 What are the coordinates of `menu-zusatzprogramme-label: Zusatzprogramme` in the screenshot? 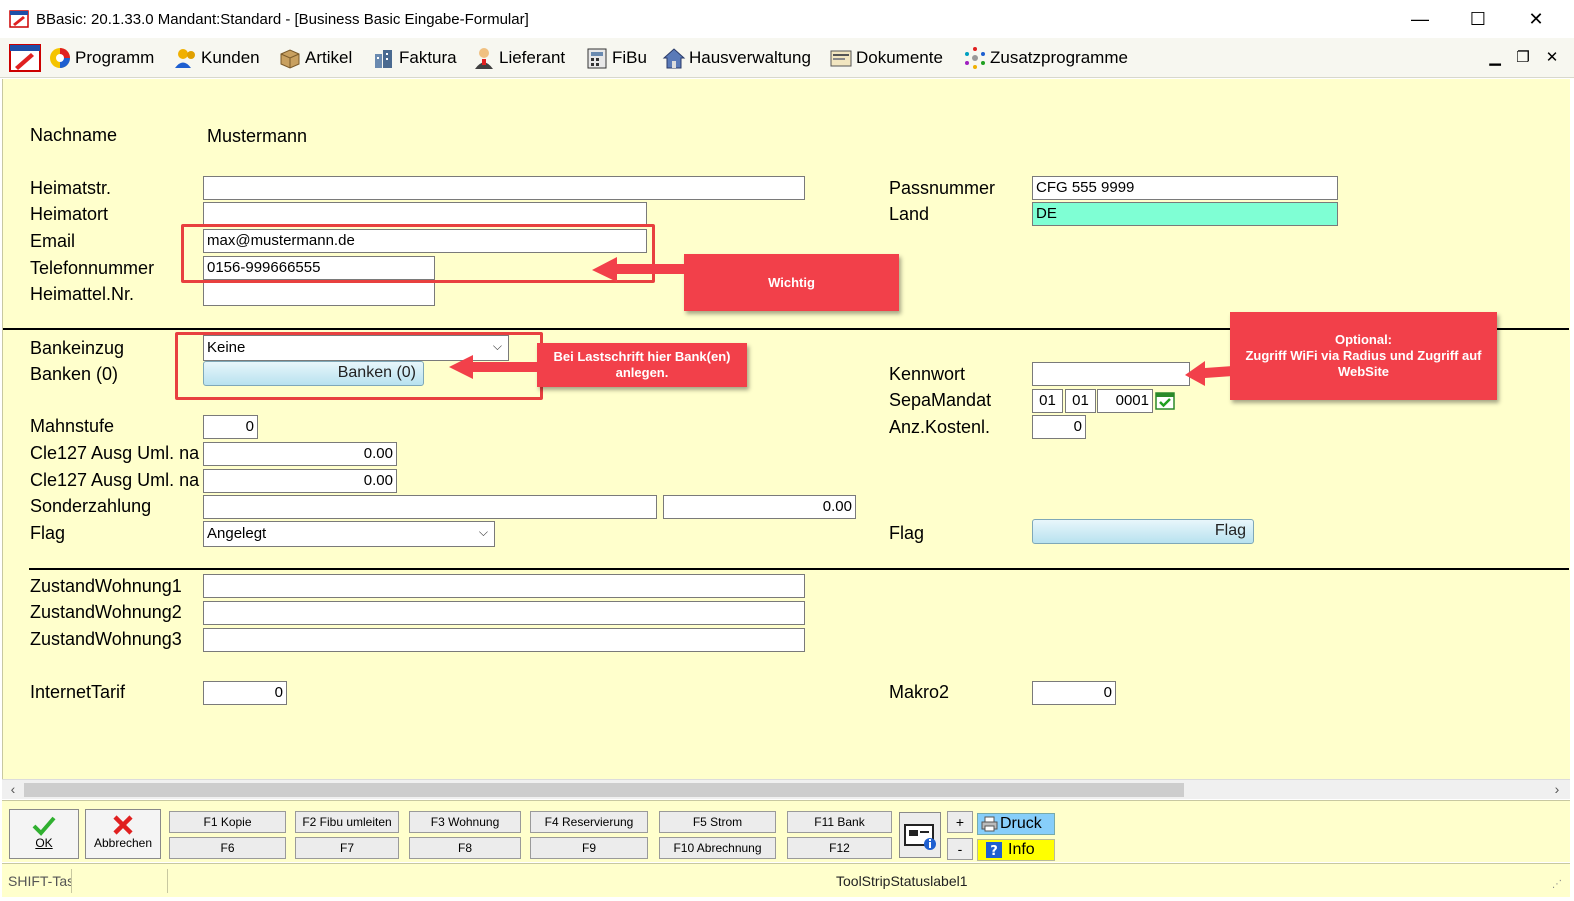 It's located at (1059, 57).